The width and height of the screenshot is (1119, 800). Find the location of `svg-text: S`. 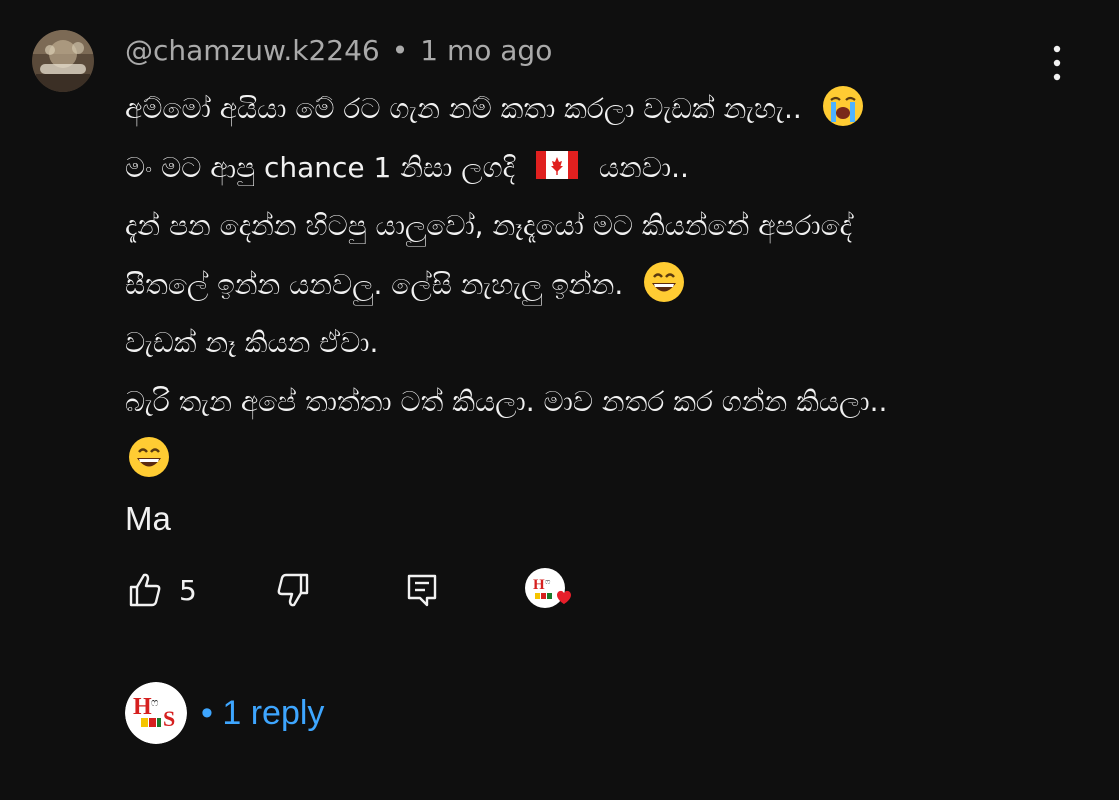

svg-text: S is located at coordinates (169, 718).